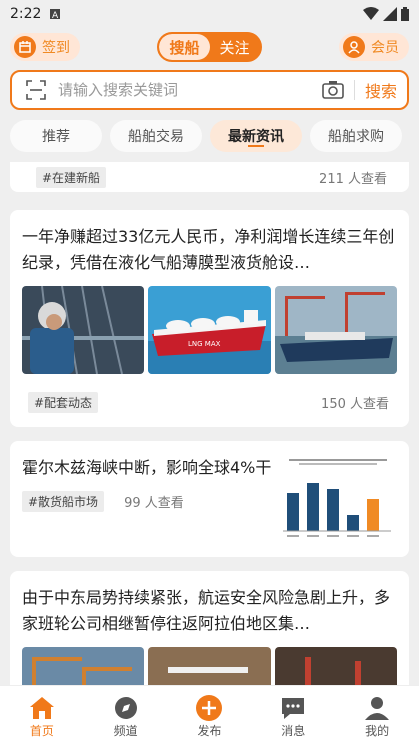 Image resolution: width=419 pixels, height=746 pixels. What do you see at coordinates (154, 503) in the screenshot?
I see `view-count: 99 人查看` at bounding box center [154, 503].